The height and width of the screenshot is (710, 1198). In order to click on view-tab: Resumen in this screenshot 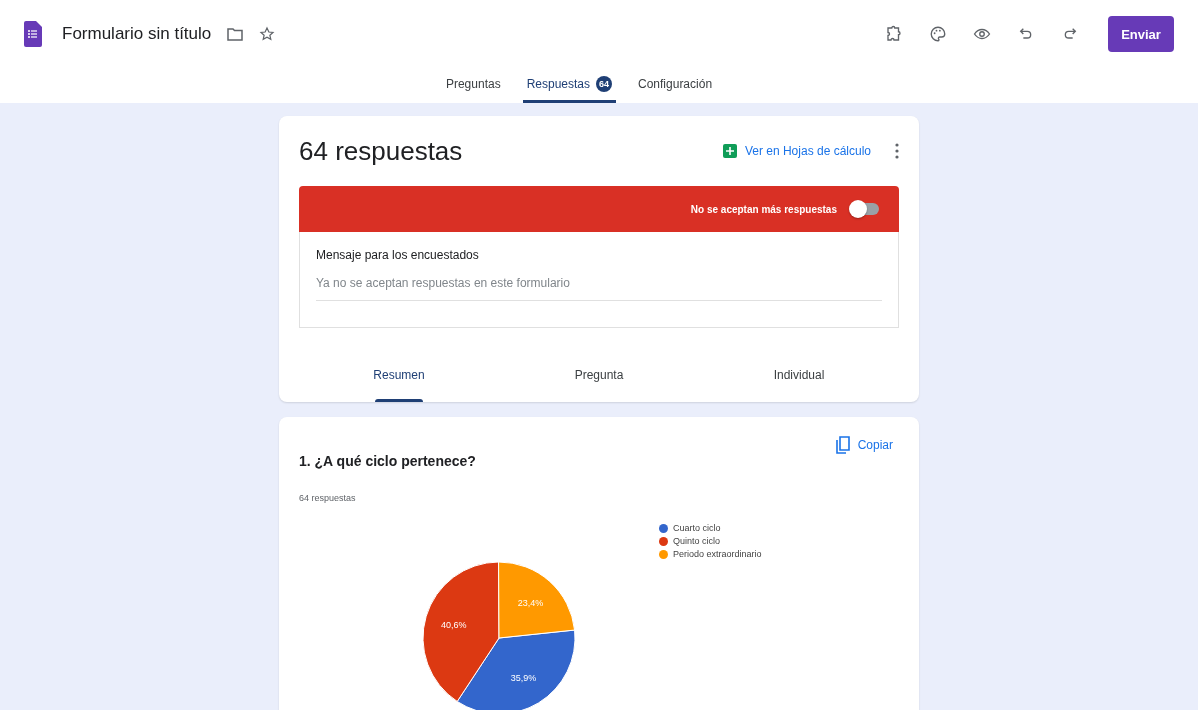, I will do `click(399, 374)`.